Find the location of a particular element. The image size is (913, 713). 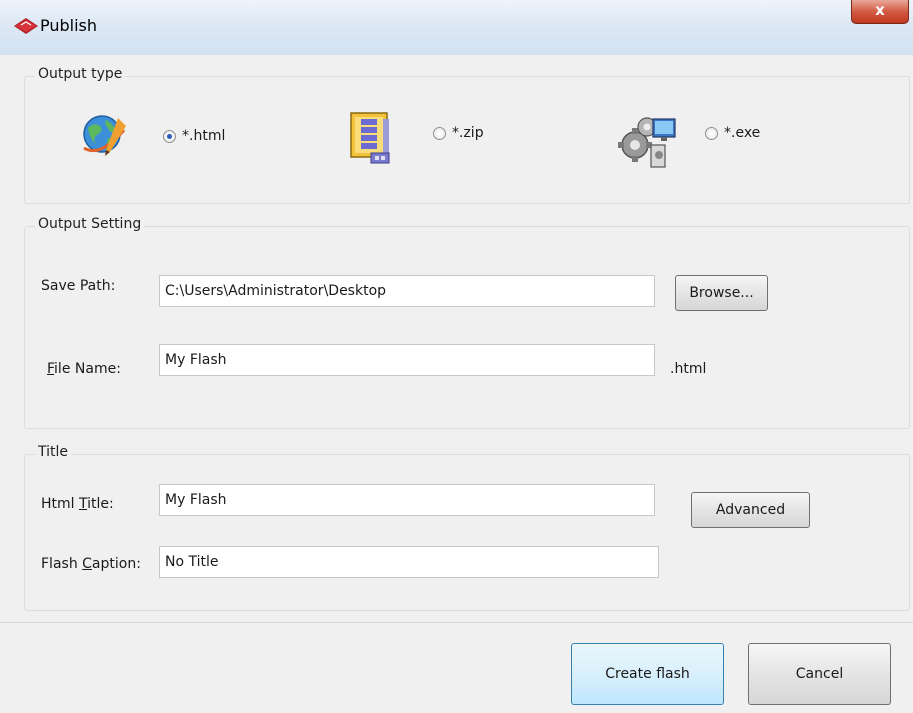

flash-caption-label-prefix: Flash is located at coordinates (62, 564).